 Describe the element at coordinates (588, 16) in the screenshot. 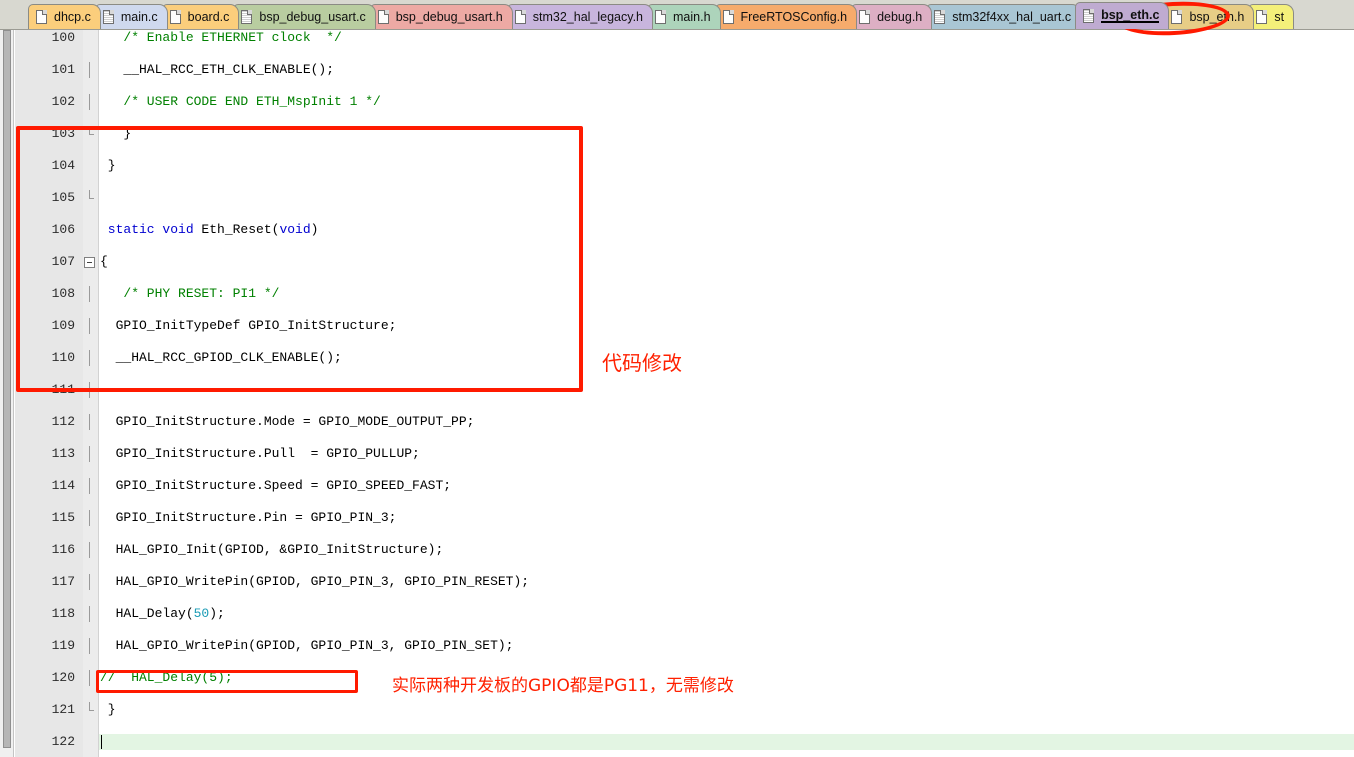

I see `file-tab-label: stm32_hal_legacy.h` at that location.